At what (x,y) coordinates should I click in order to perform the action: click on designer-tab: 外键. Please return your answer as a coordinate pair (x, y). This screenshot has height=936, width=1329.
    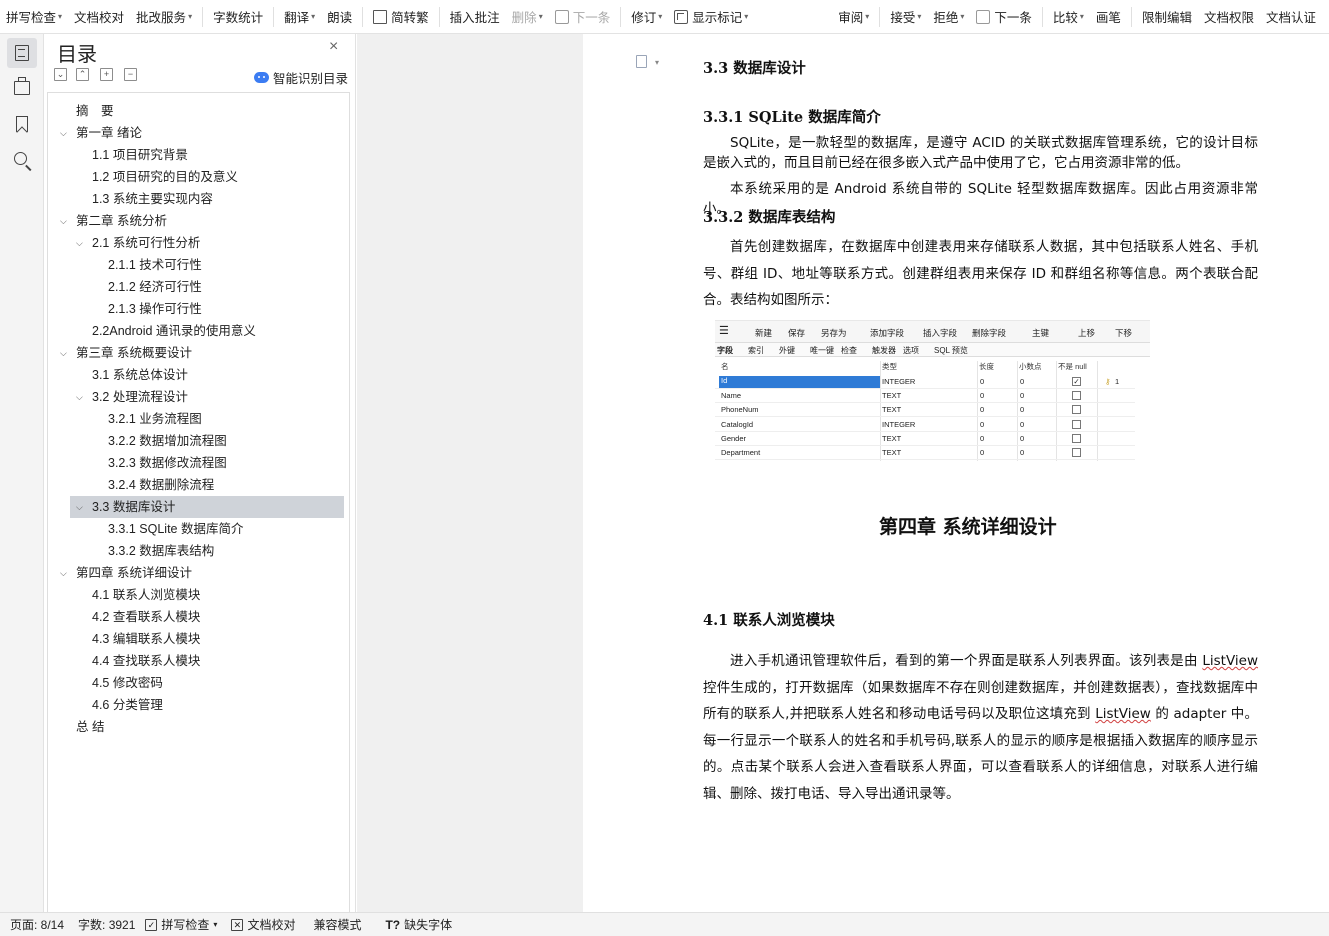
    Looking at the image, I should click on (787, 350).